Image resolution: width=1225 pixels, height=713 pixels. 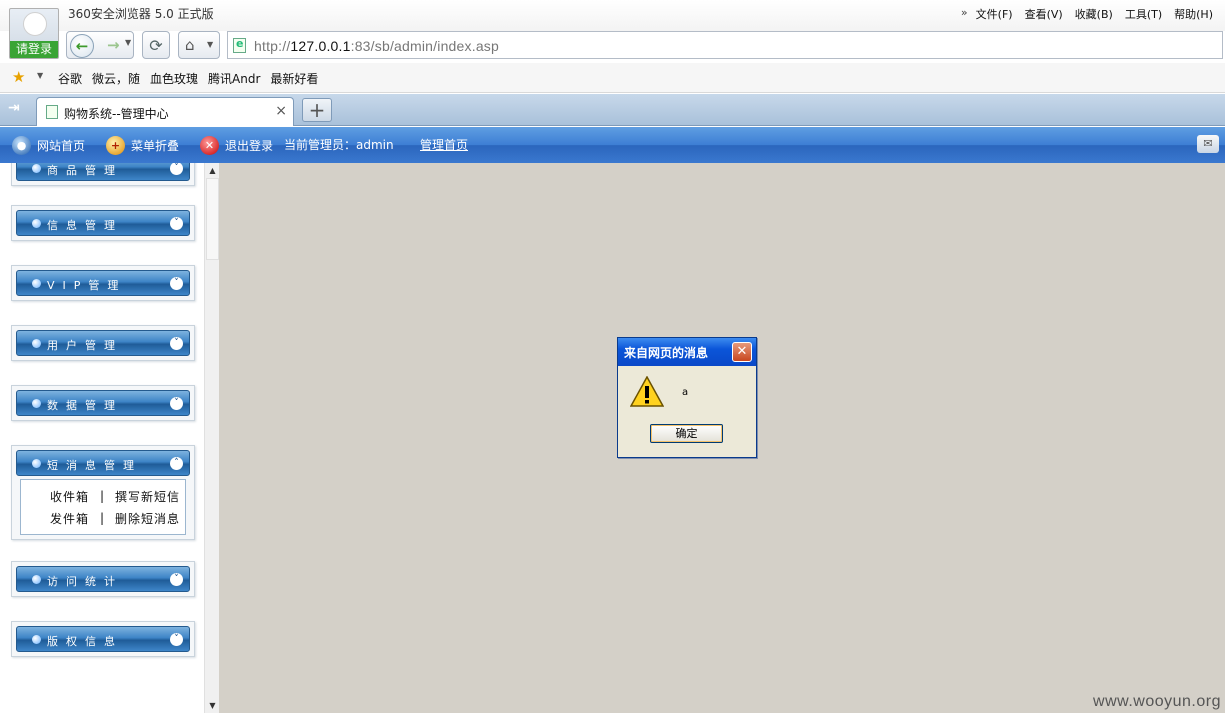 What do you see at coordinates (128, 42) in the screenshot?
I see `history-dropdown-icon: ▼` at bounding box center [128, 42].